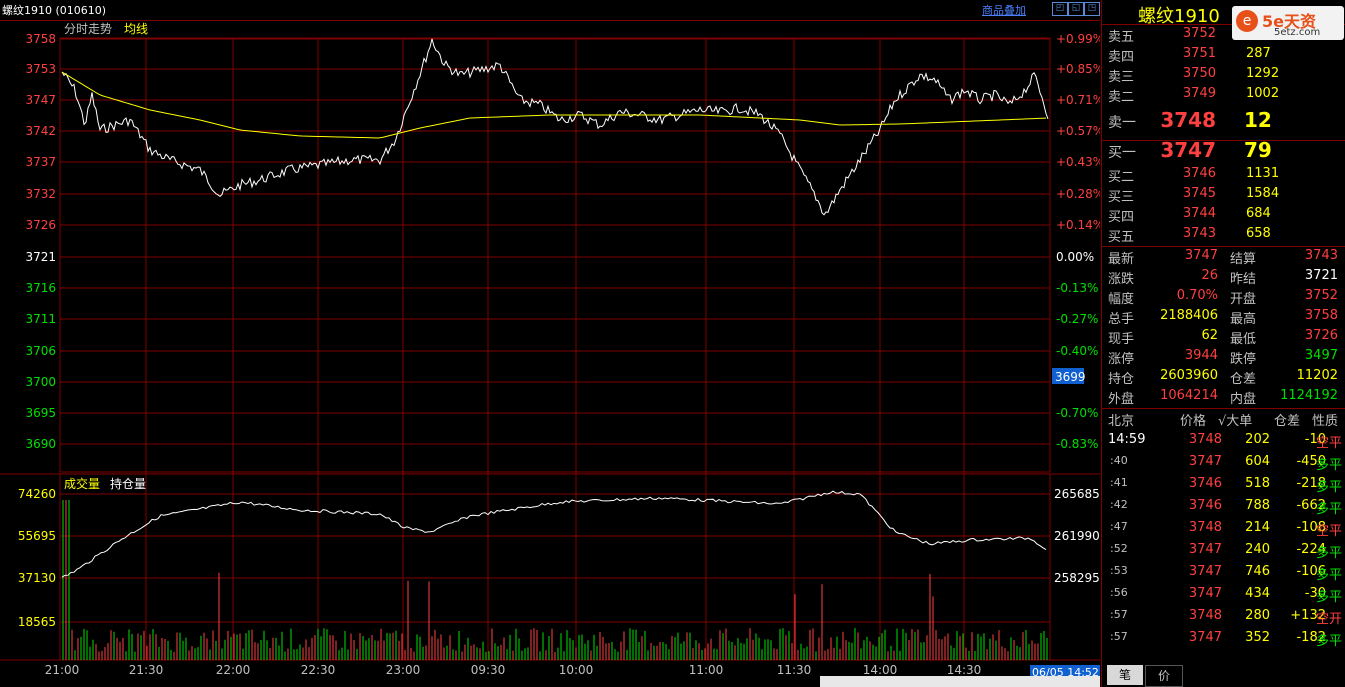  What do you see at coordinates (1121, 197) in the screenshot?
I see `bid-label: 买三` at bounding box center [1121, 197].